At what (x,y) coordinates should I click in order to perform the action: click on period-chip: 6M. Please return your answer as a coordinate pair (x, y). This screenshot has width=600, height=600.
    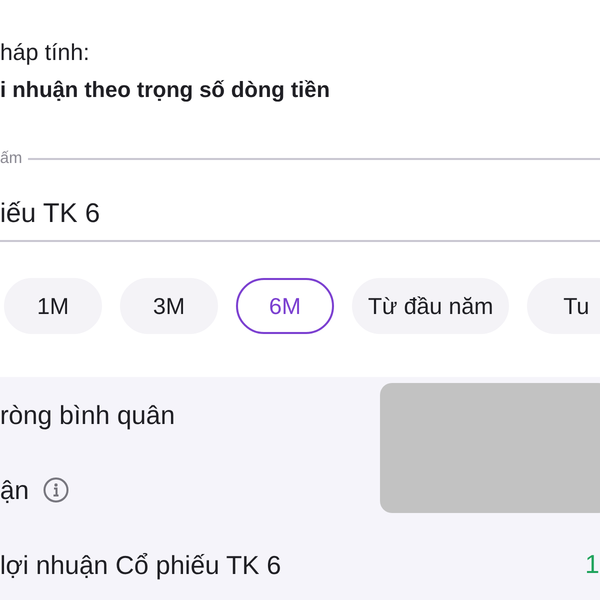
    Looking at the image, I should click on (285, 306).